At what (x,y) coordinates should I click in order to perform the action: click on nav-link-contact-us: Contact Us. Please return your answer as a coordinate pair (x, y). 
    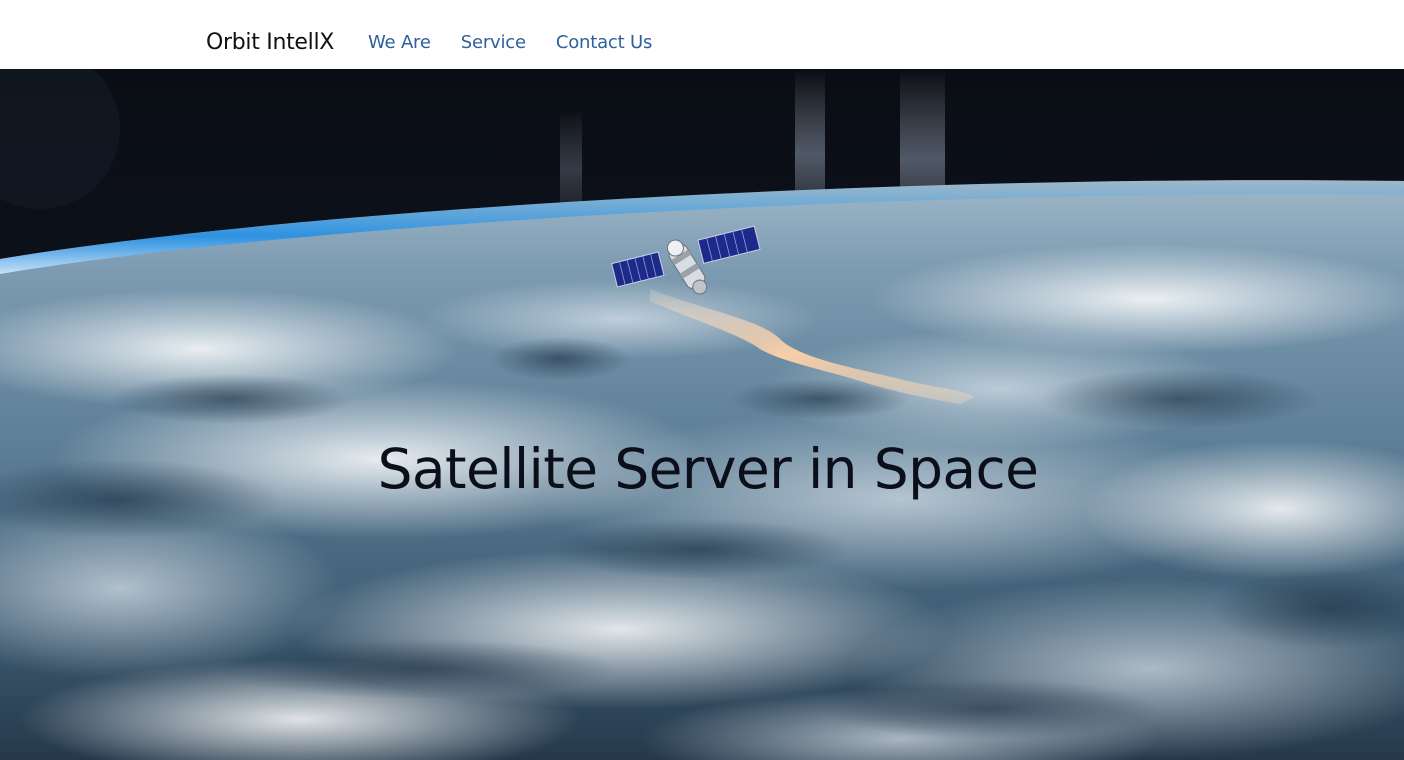
    Looking at the image, I should click on (604, 43).